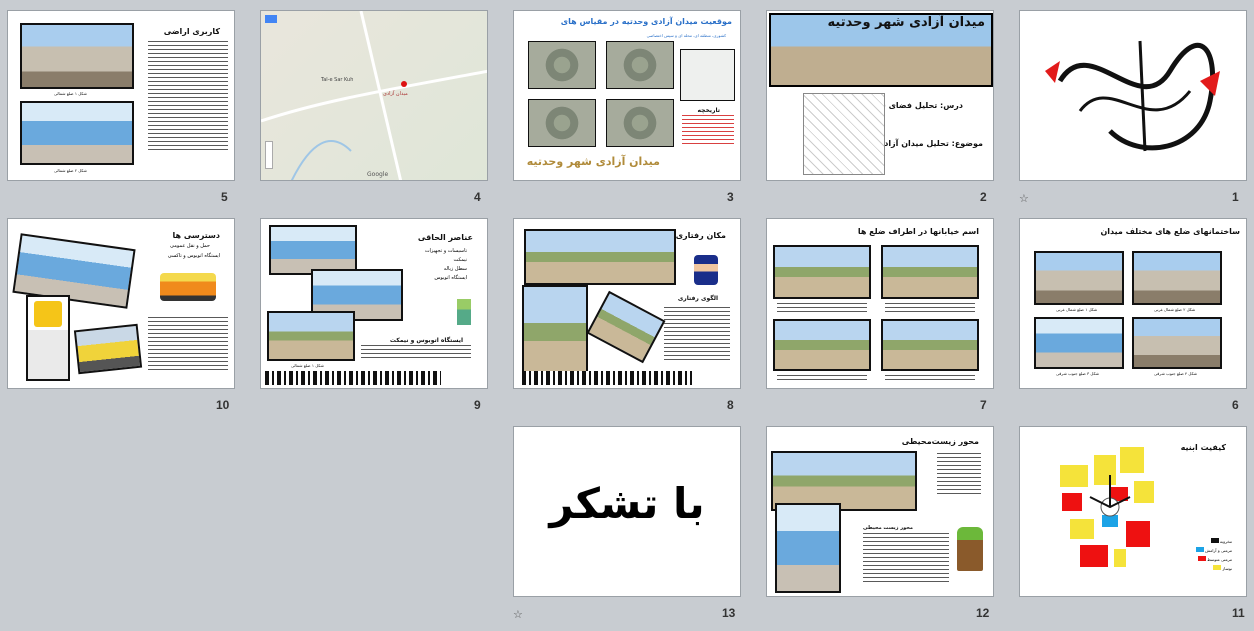 Image resolution: width=1254 pixels, height=631 pixels. Describe the element at coordinates (477, 405) in the screenshot. I see `slide-number-9: 9` at that location.